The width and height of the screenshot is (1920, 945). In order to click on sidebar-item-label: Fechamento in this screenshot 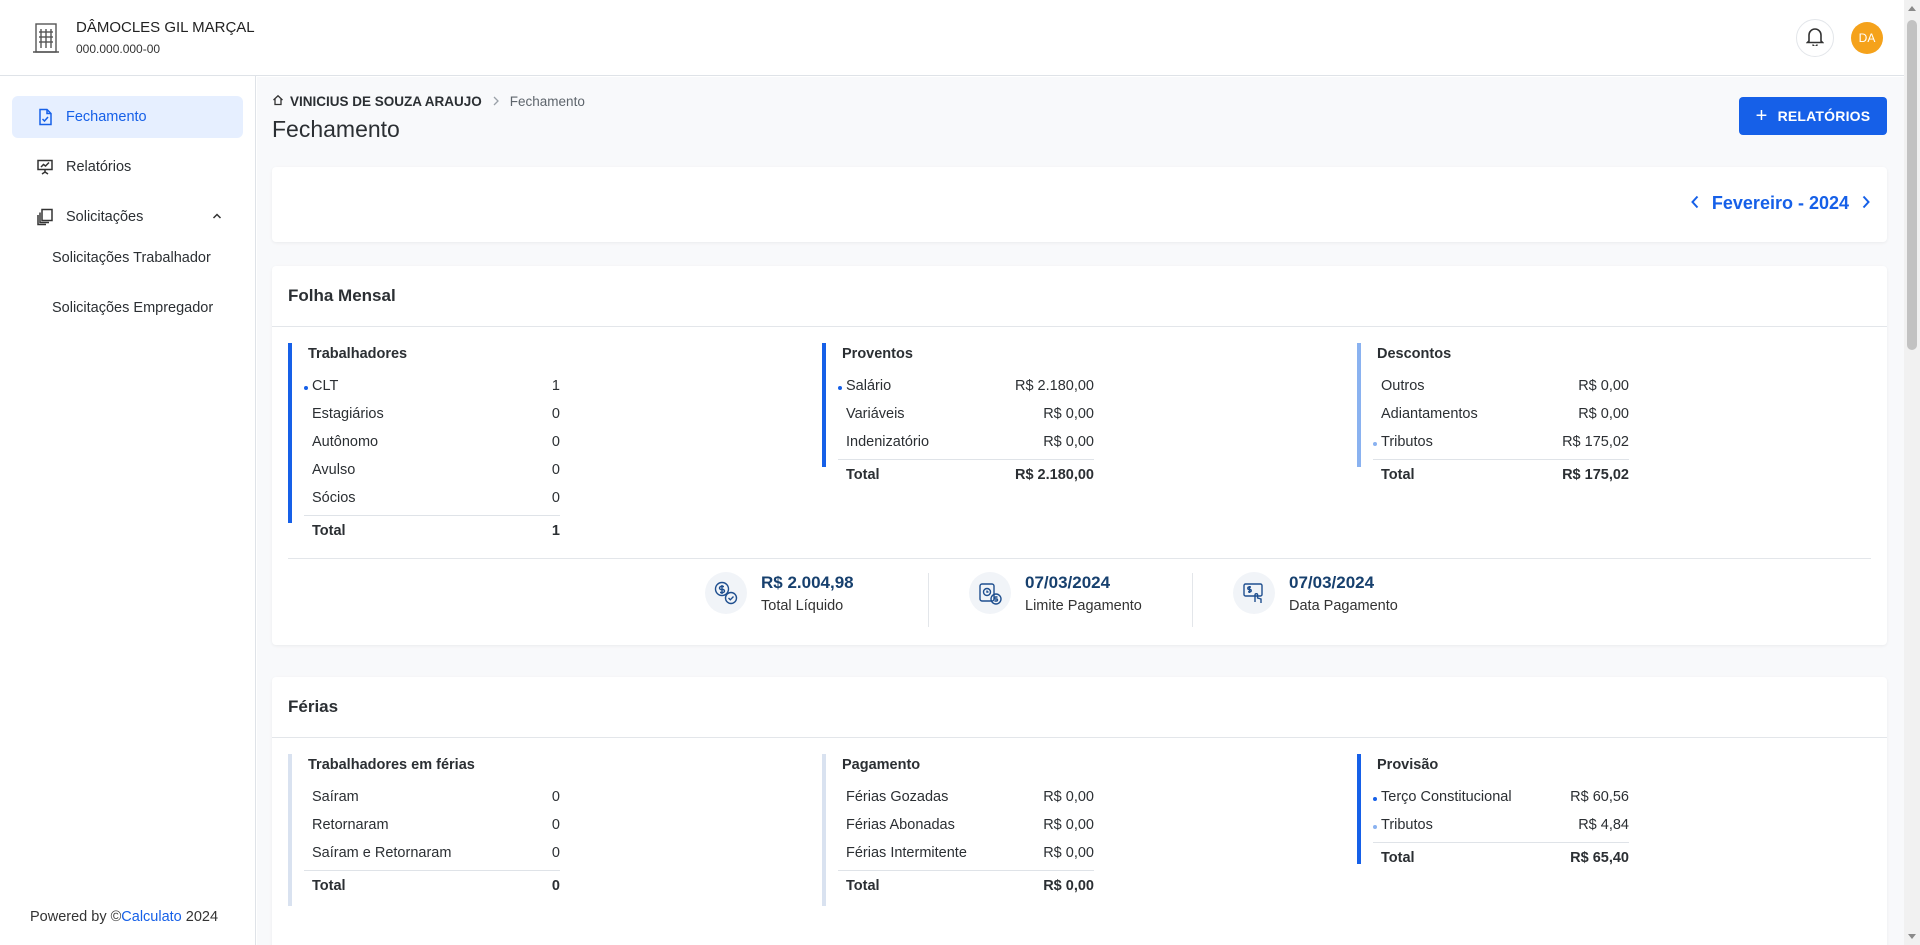, I will do `click(106, 117)`.